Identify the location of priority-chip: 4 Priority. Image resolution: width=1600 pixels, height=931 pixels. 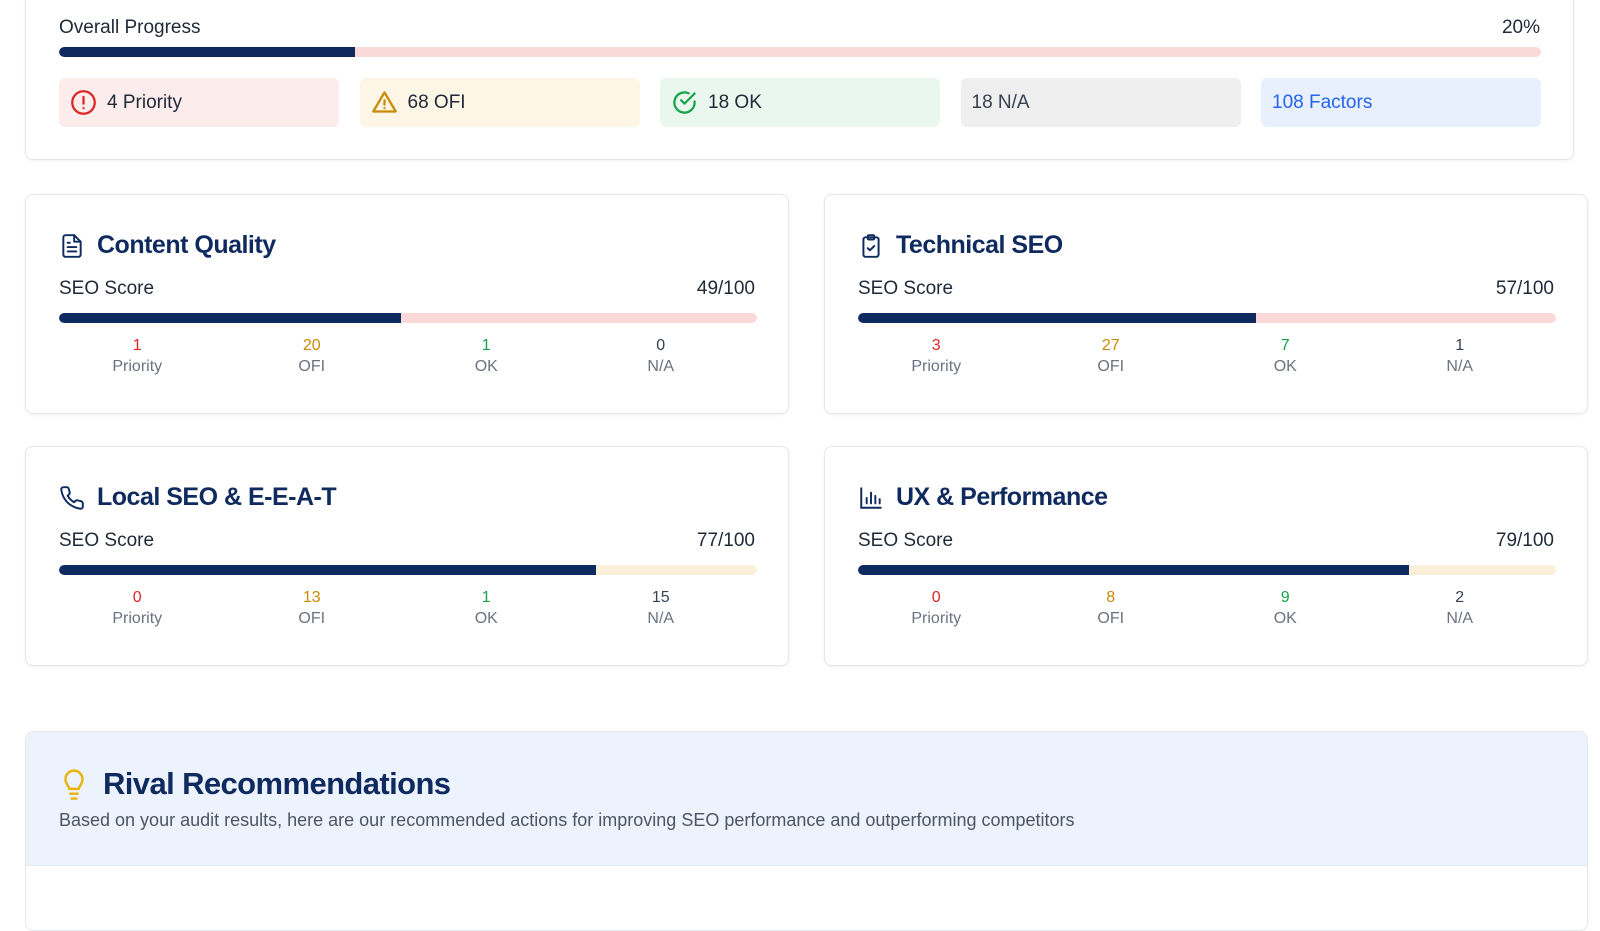
(199, 102).